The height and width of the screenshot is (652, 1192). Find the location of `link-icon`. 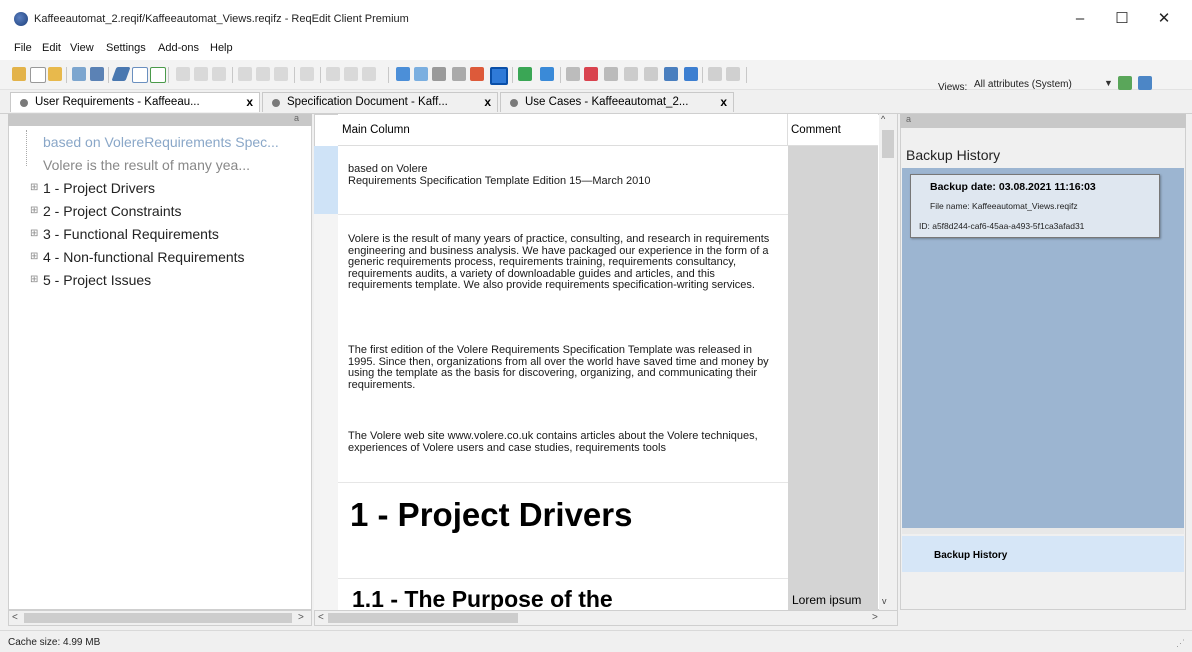

link-icon is located at coordinates (477, 74).